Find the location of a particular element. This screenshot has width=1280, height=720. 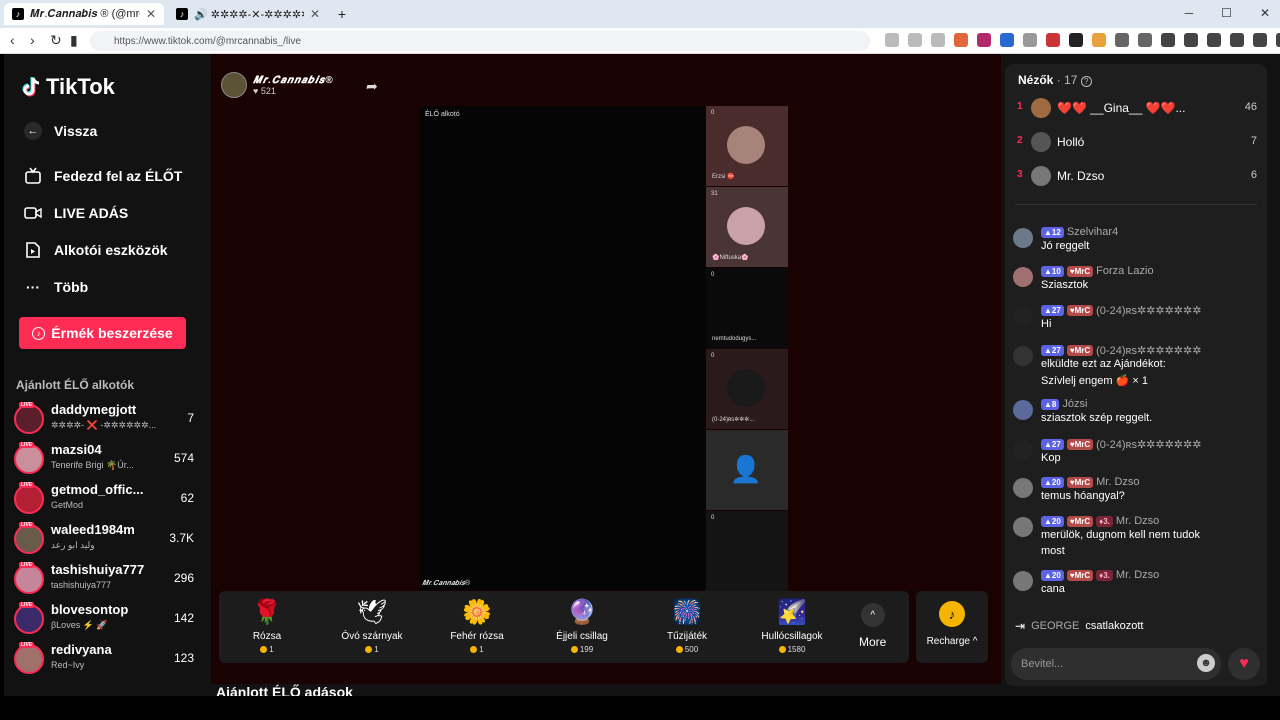

gift-item: 🌹 Rózsa 1 is located at coordinates (267, 626).